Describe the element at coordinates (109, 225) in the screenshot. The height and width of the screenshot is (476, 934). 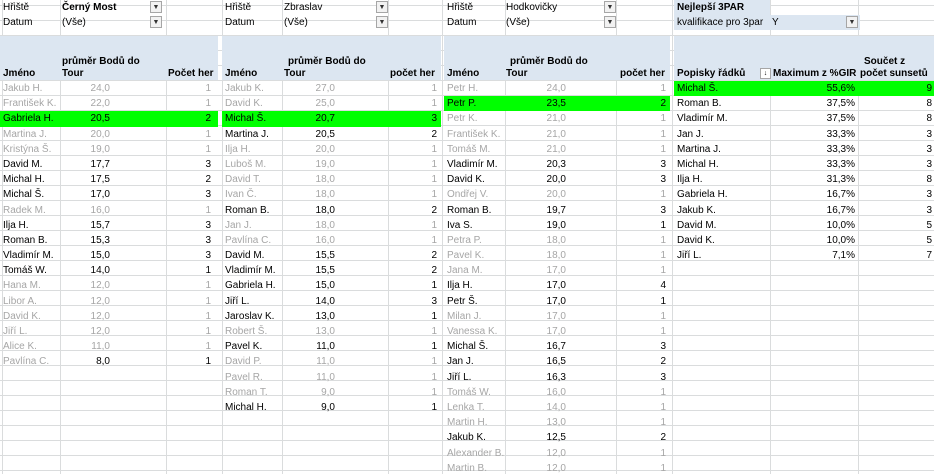
I see `table-row: Ilja H. 15,7 3` at that location.